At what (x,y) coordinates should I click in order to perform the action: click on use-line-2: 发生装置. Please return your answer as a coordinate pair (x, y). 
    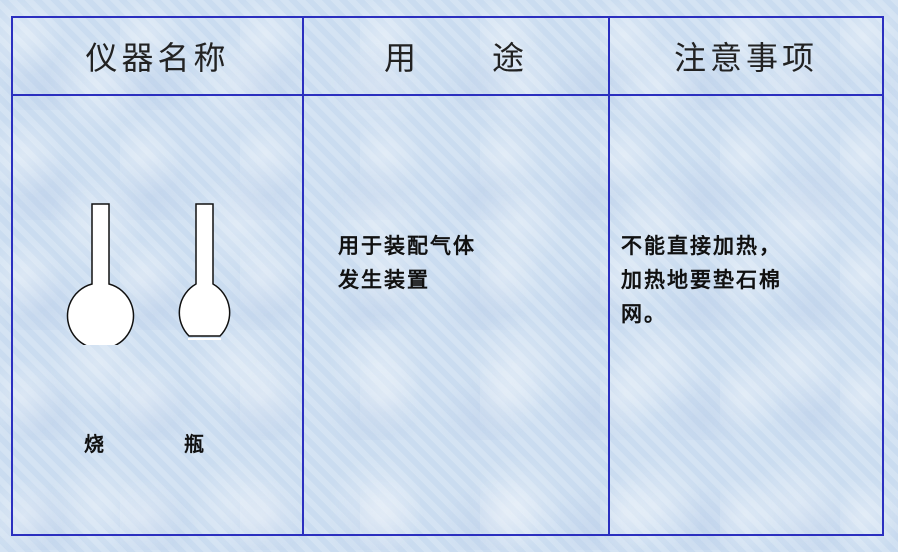
    Looking at the image, I should click on (384, 280).